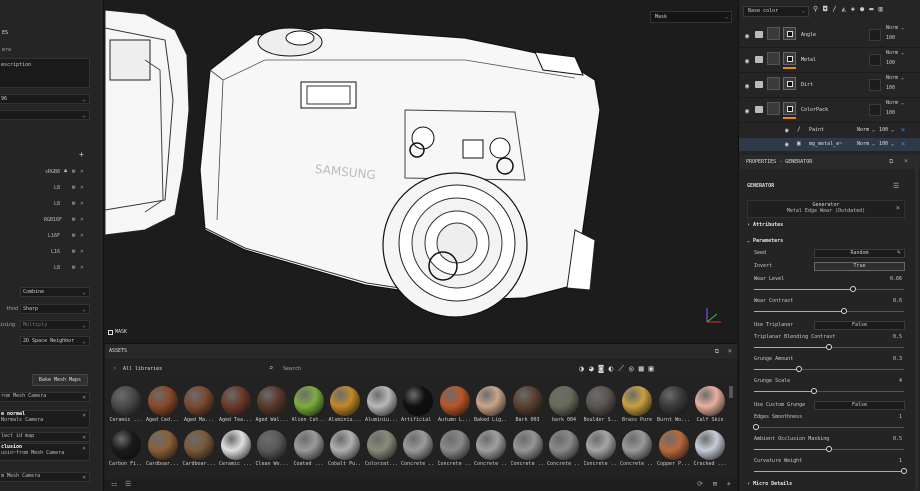 The width and height of the screenshot is (920, 491). What do you see at coordinates (765, 241) in the screenshot?
I see `parameters-section: ⌄ Parameters` at bounding box center [765, 241].